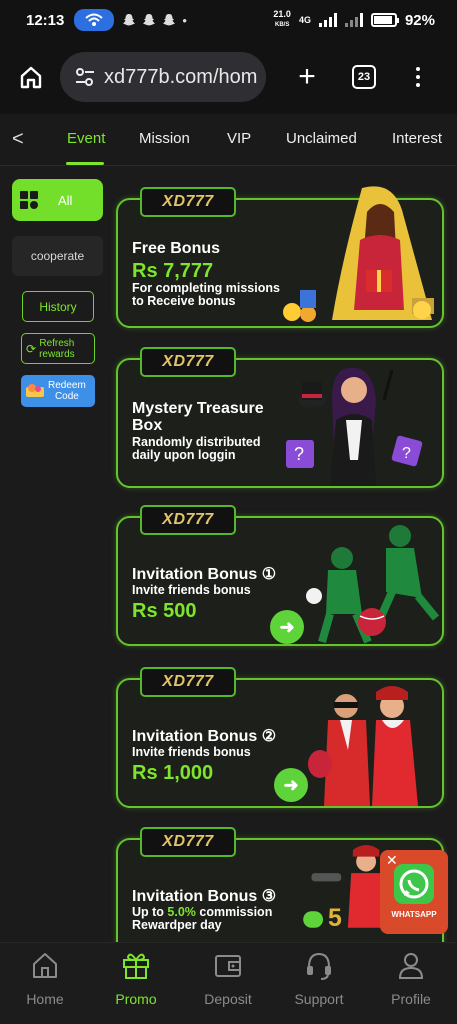  Describe the element at coordinates (198, 417) in the screenshot. I see `card-title: Mystery Treasure Box` at that location.